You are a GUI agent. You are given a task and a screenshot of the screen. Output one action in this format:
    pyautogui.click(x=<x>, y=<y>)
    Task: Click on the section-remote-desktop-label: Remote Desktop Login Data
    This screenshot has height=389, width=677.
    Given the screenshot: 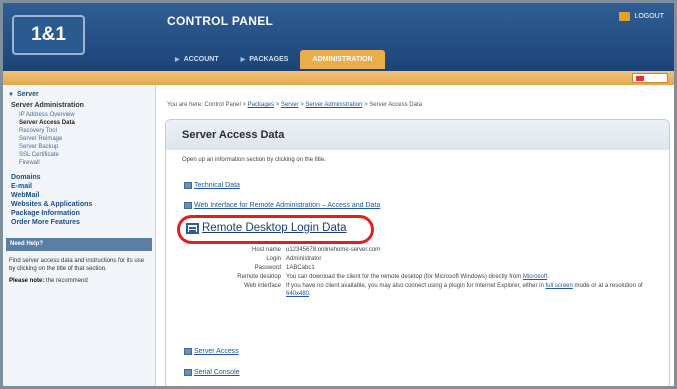 What is the action you would take?
    pyautogui.click(x=274, y=228)
    